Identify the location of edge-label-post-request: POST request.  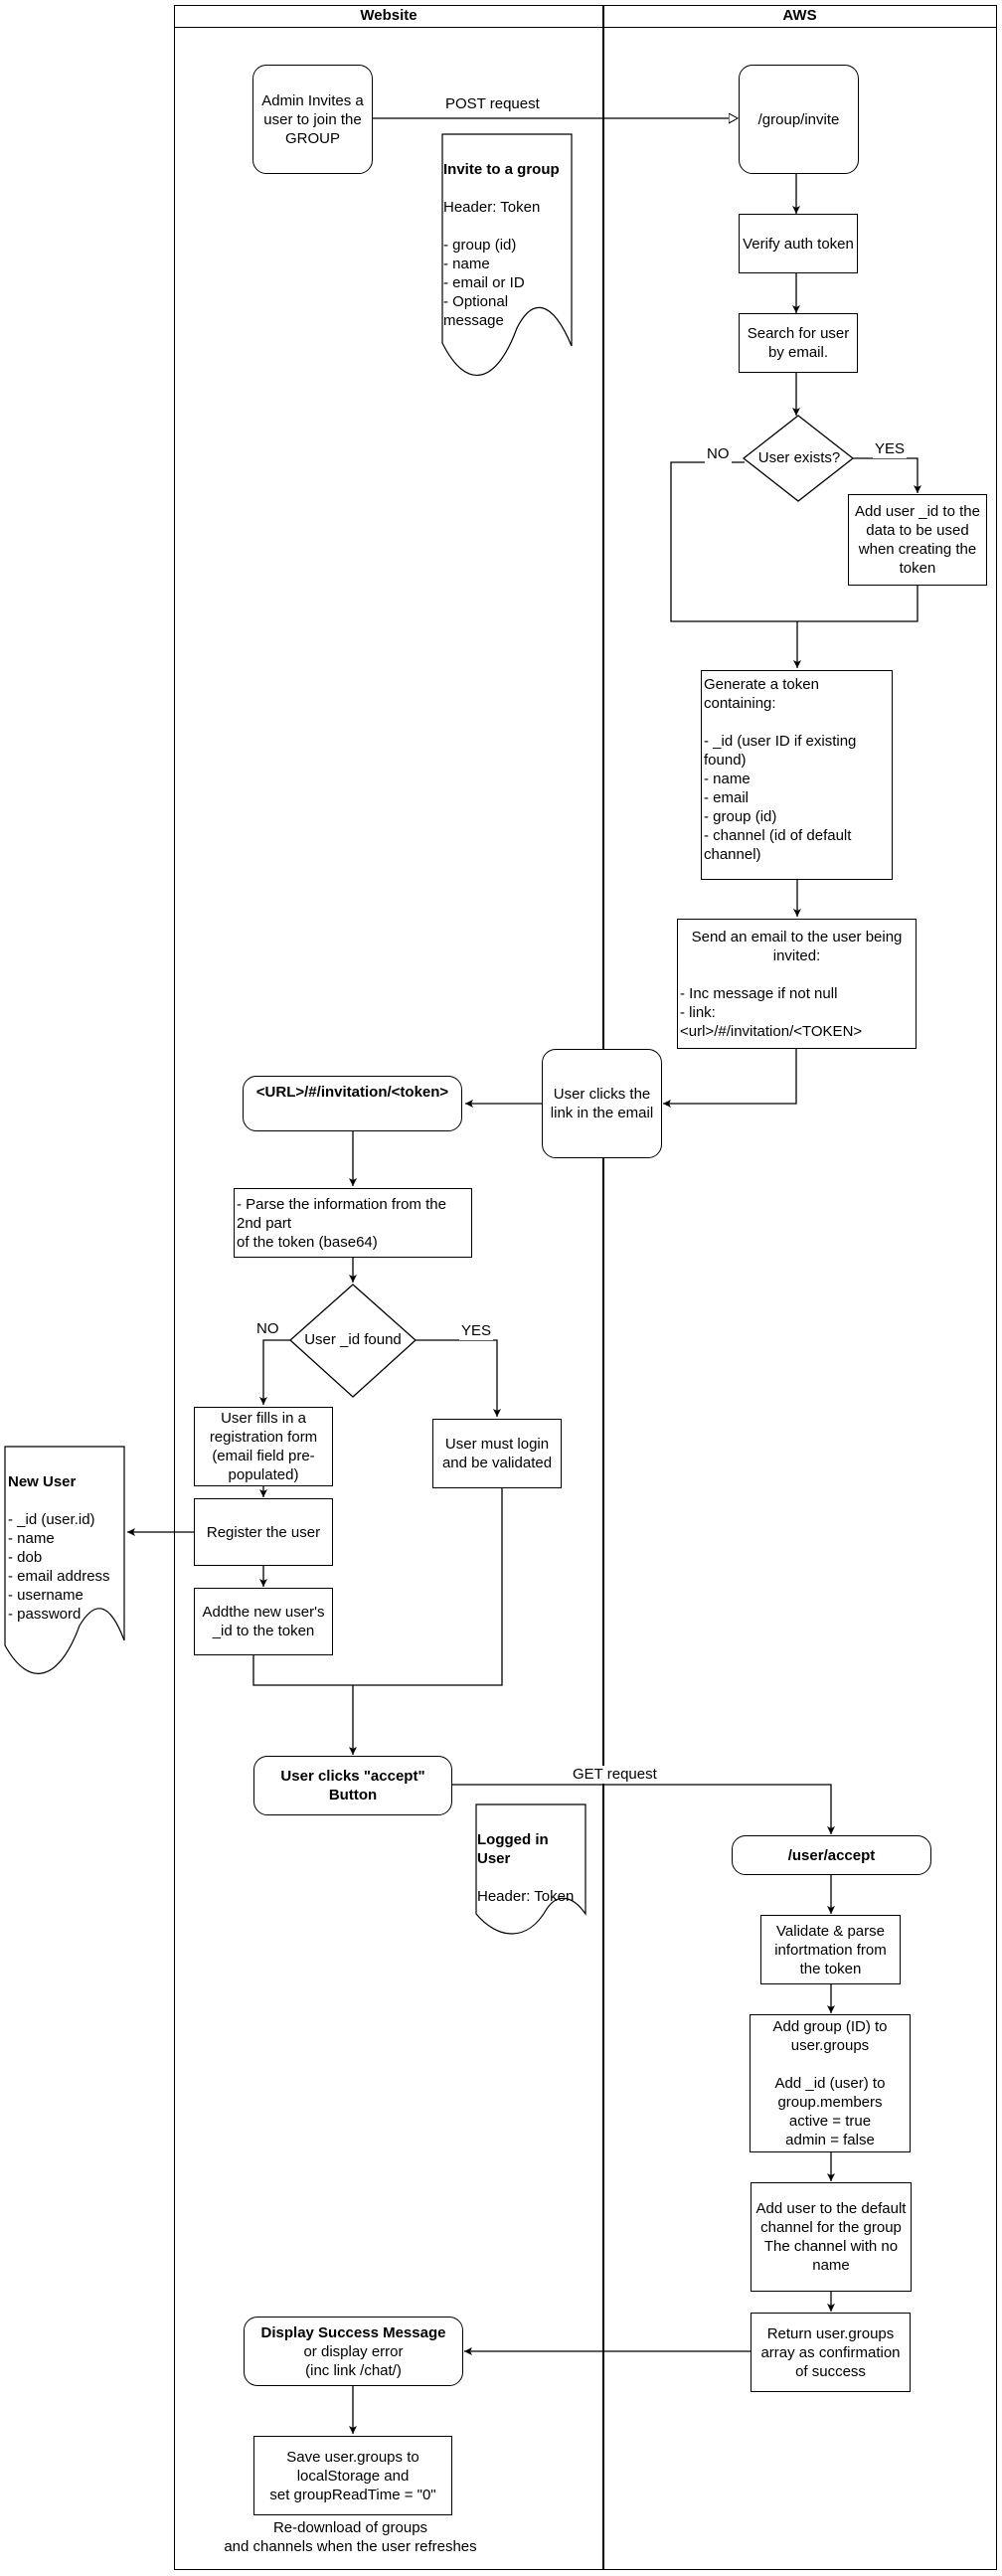
(492, 104).